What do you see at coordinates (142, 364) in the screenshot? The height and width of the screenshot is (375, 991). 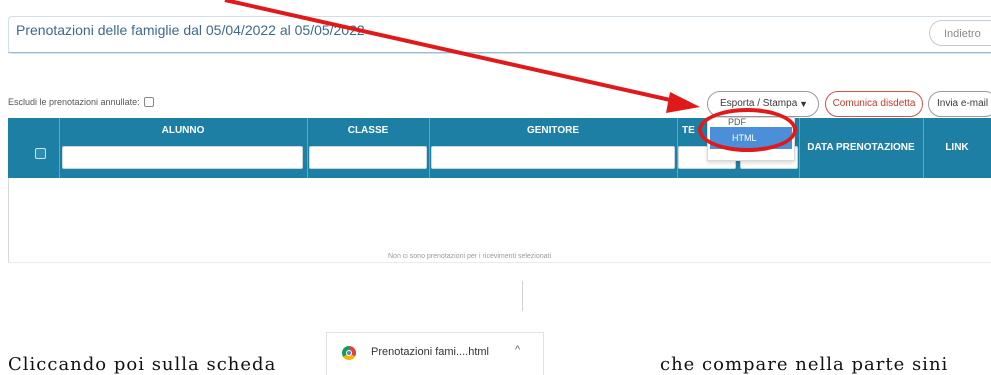 I see `document-text-left: Cliccando poi sulla scheda` at bounding box center [142, 364].